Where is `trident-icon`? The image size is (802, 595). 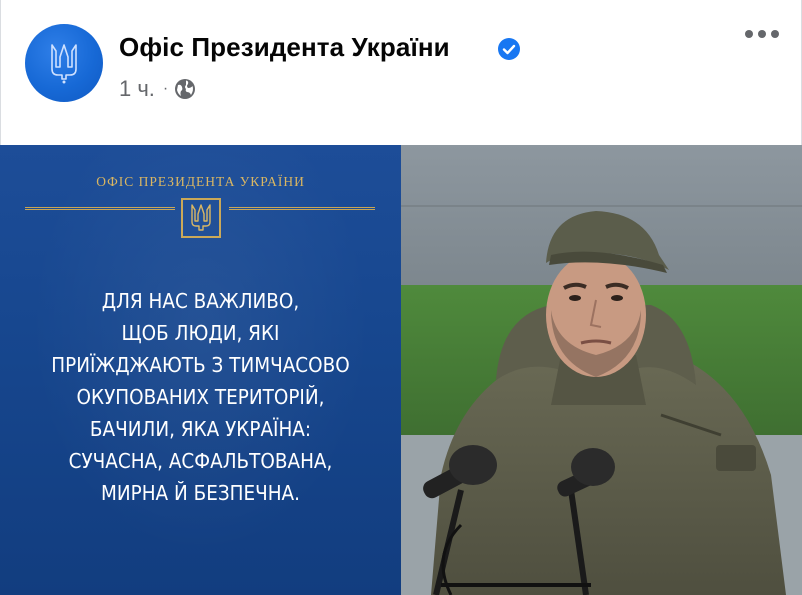 trident-icon is located at coordinates (64, 64).